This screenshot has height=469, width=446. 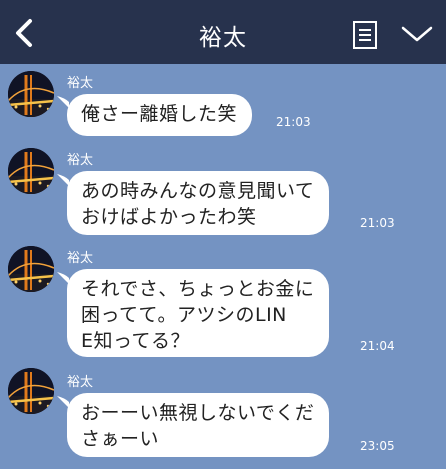 I want to click on chevron-down-icon, so click(x=417, y=34).